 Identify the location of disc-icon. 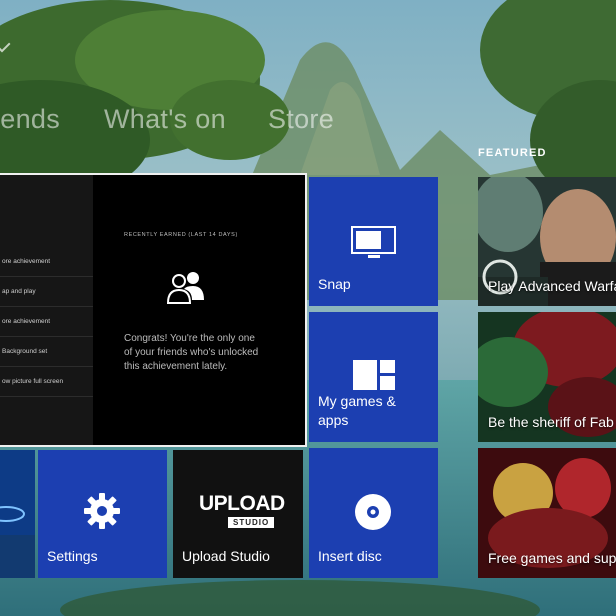
(373, 514).